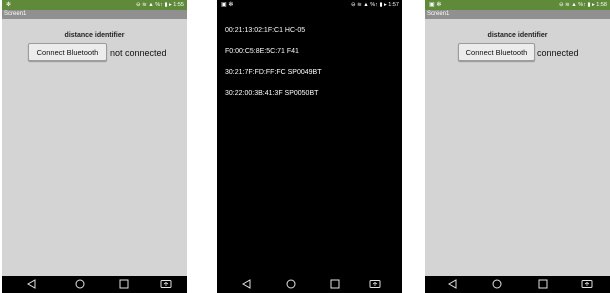 The width and height of the screenshot is (610, 293). I want to click on status-bar: ▣ ✻ ⊖ ≋ ▲ %↑ ▮ ▸ 1:57, so click(309, 5).